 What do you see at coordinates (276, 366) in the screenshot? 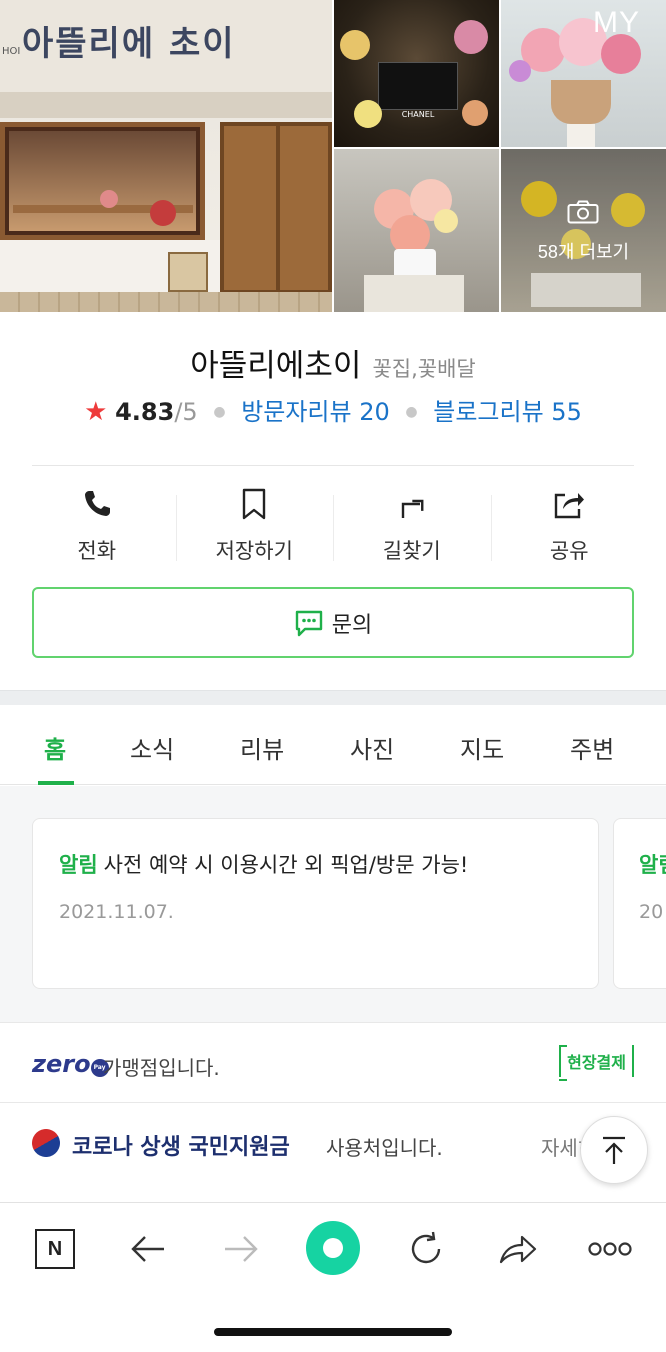
I see `place-name: 아뜰리에초이` at bounding box center [276, 366].